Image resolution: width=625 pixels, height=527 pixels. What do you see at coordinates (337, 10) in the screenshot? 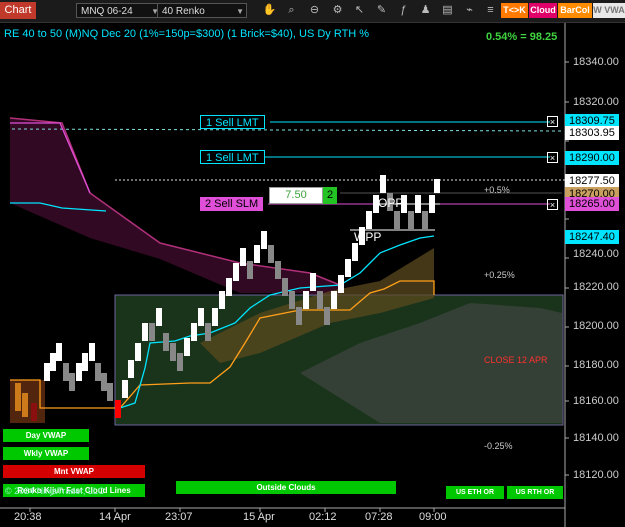
I see `chart-properties-icon: ⚙` at bounding box center [337, 10].